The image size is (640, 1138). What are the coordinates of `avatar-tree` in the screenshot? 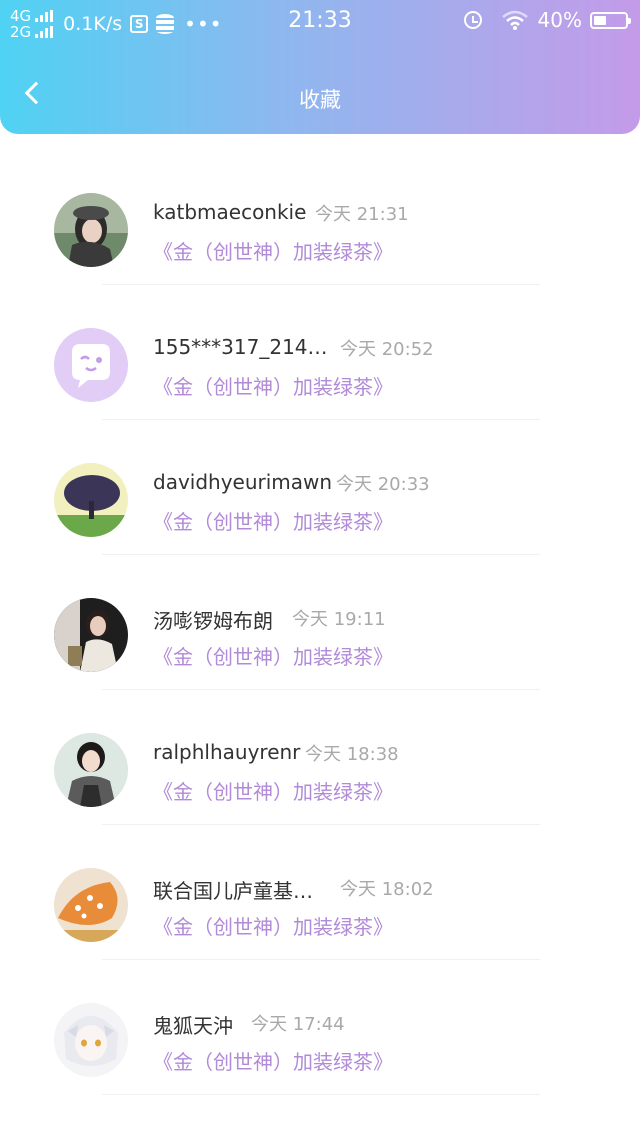 It's located at (91, 500).